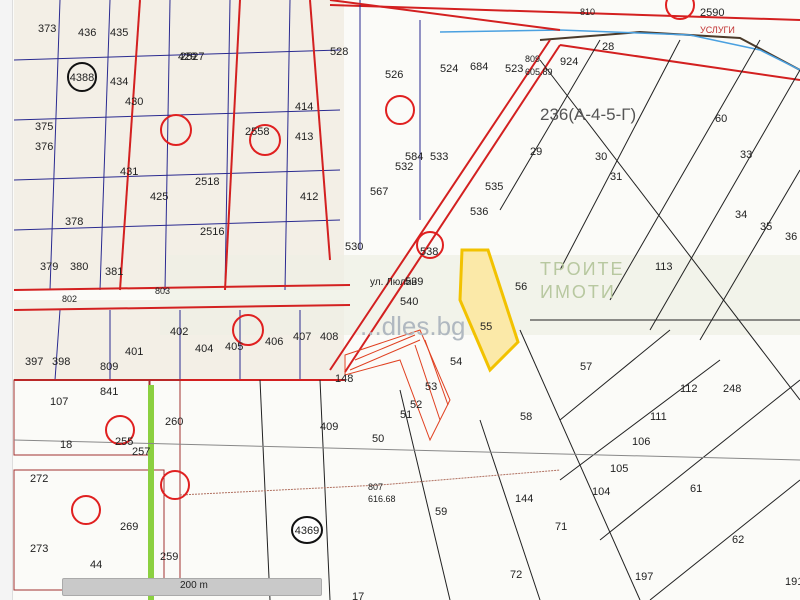 The width and height of the screenshot is (800, 600). I want to click on parcel-number: 35, so click(766, 227).